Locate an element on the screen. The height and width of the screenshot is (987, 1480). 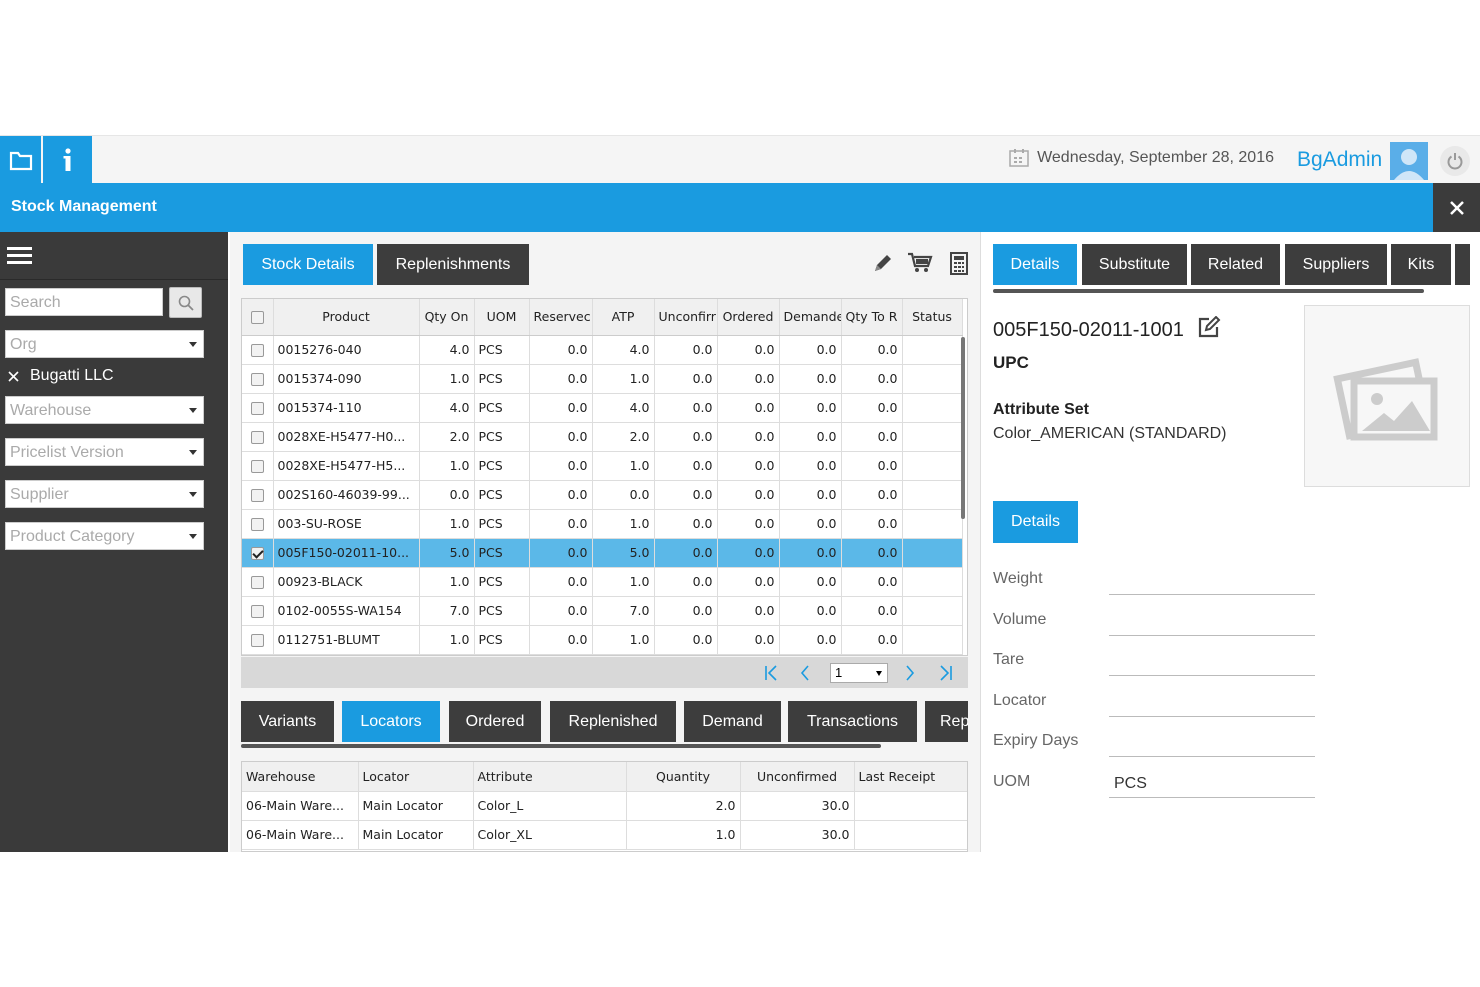
column-header-qty-to-r: Qty To R is located at coordinates (872, 317).